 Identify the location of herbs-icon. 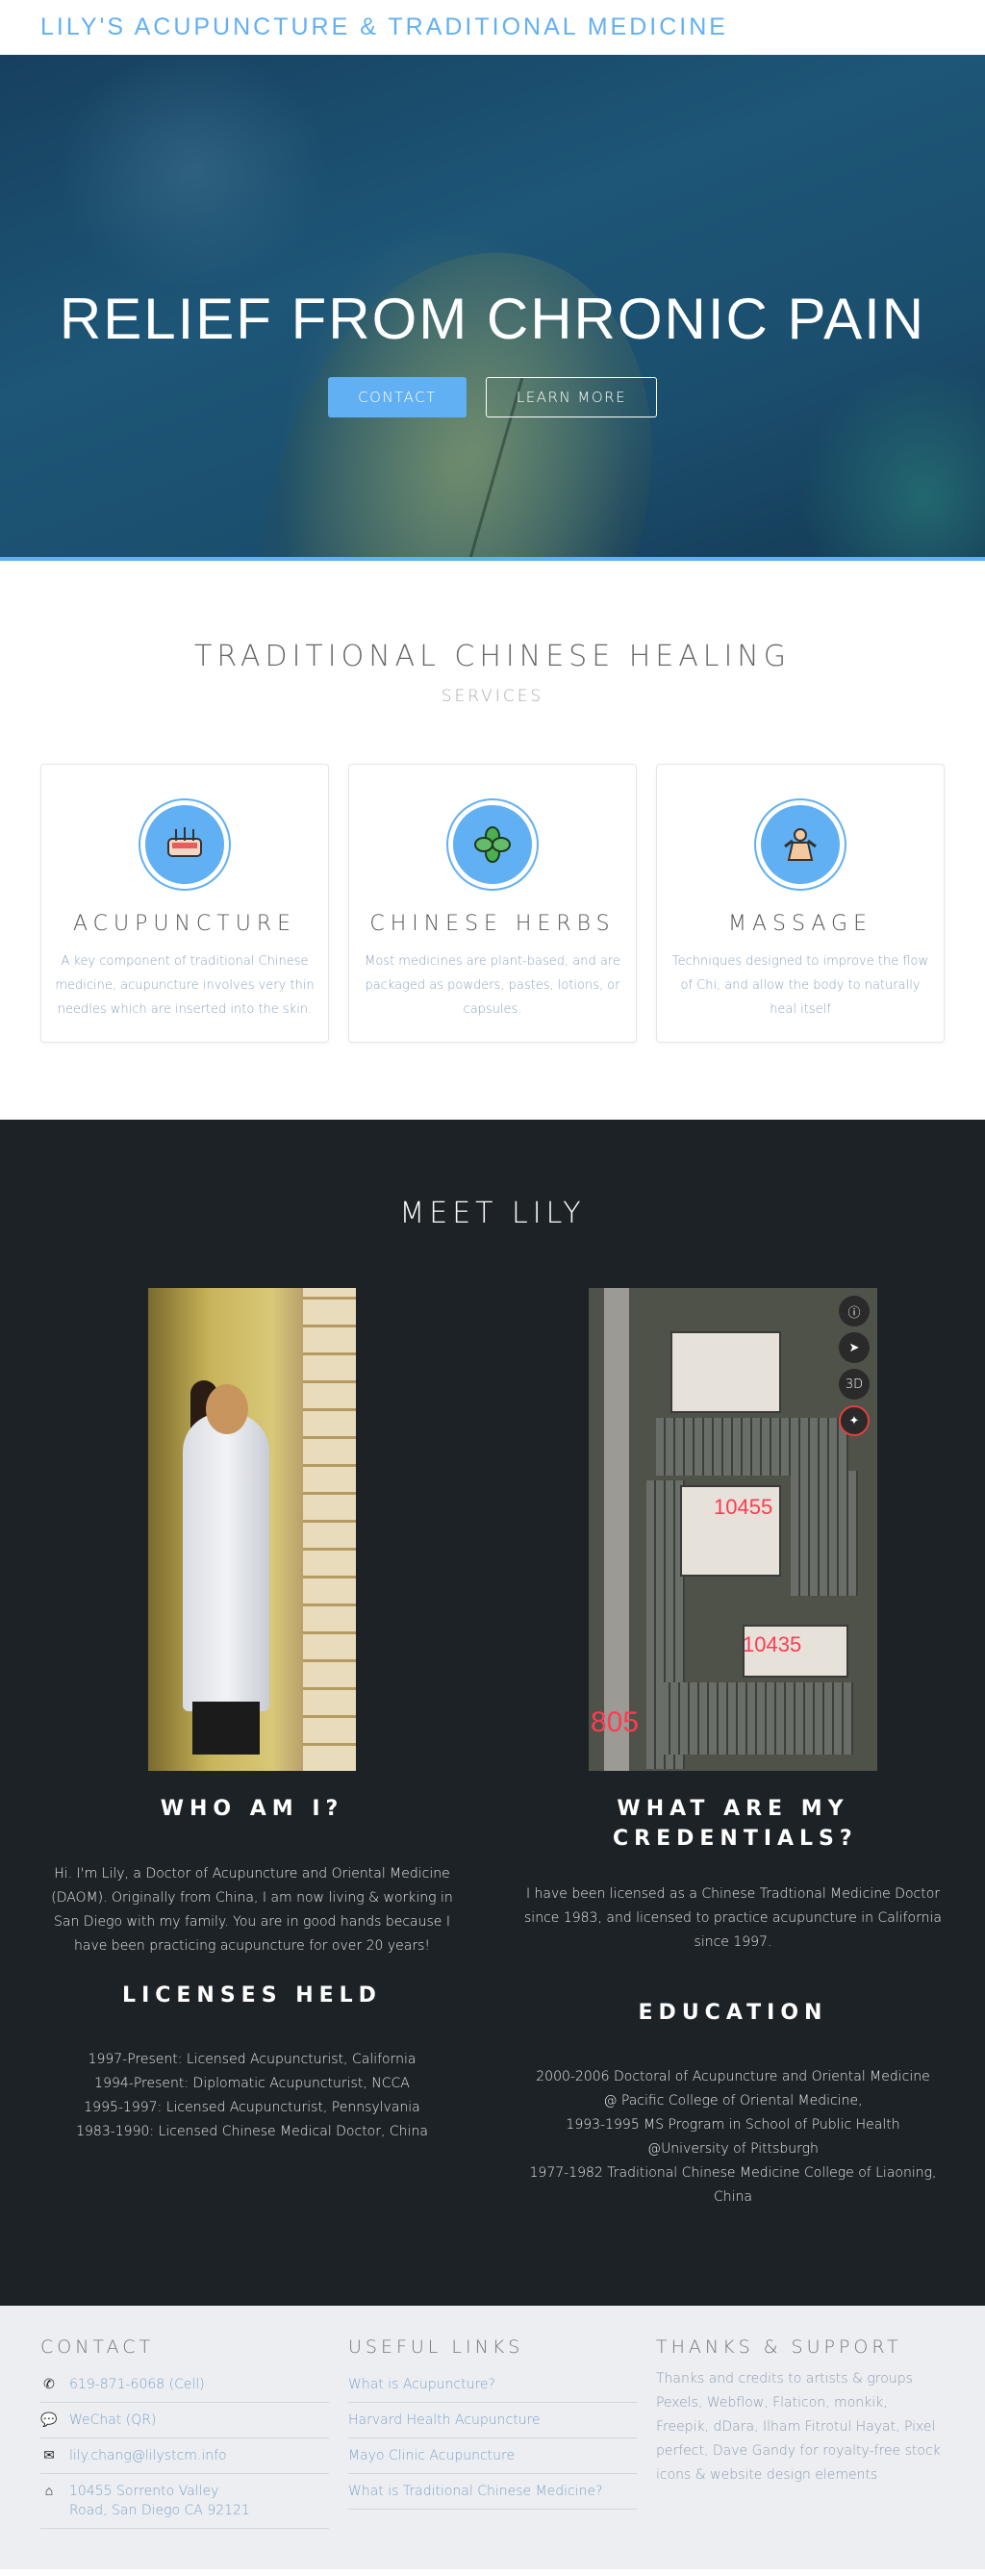
(492, 845).